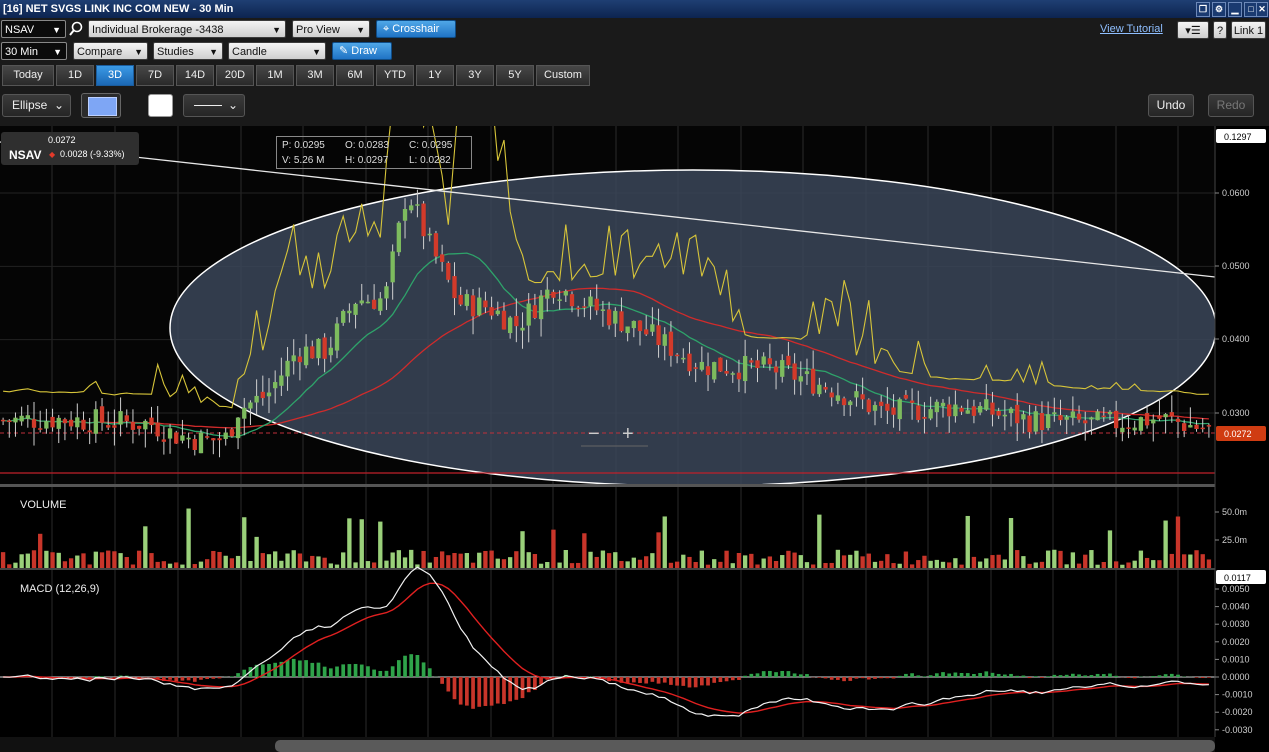 Image resolution: width=1269 pixels, height=752 pixels. What do you see at coordinates (155, 75) in the screenshot?
I see `range-button-7d: 7D` at bounding box center [155, 75].